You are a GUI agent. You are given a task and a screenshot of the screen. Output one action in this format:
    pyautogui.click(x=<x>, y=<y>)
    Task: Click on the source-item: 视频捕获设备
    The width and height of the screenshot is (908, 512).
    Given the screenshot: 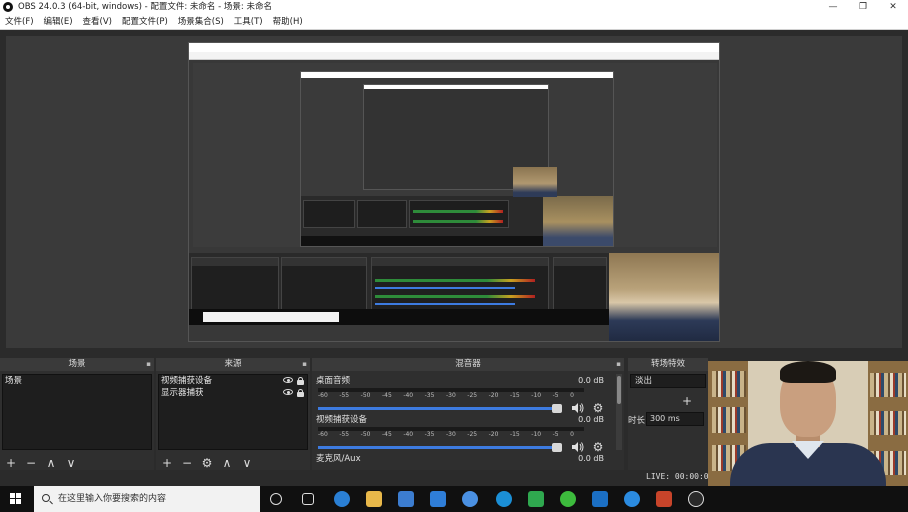 What is the action you would take?
    pyautogui.click(x=233, y=381)
    